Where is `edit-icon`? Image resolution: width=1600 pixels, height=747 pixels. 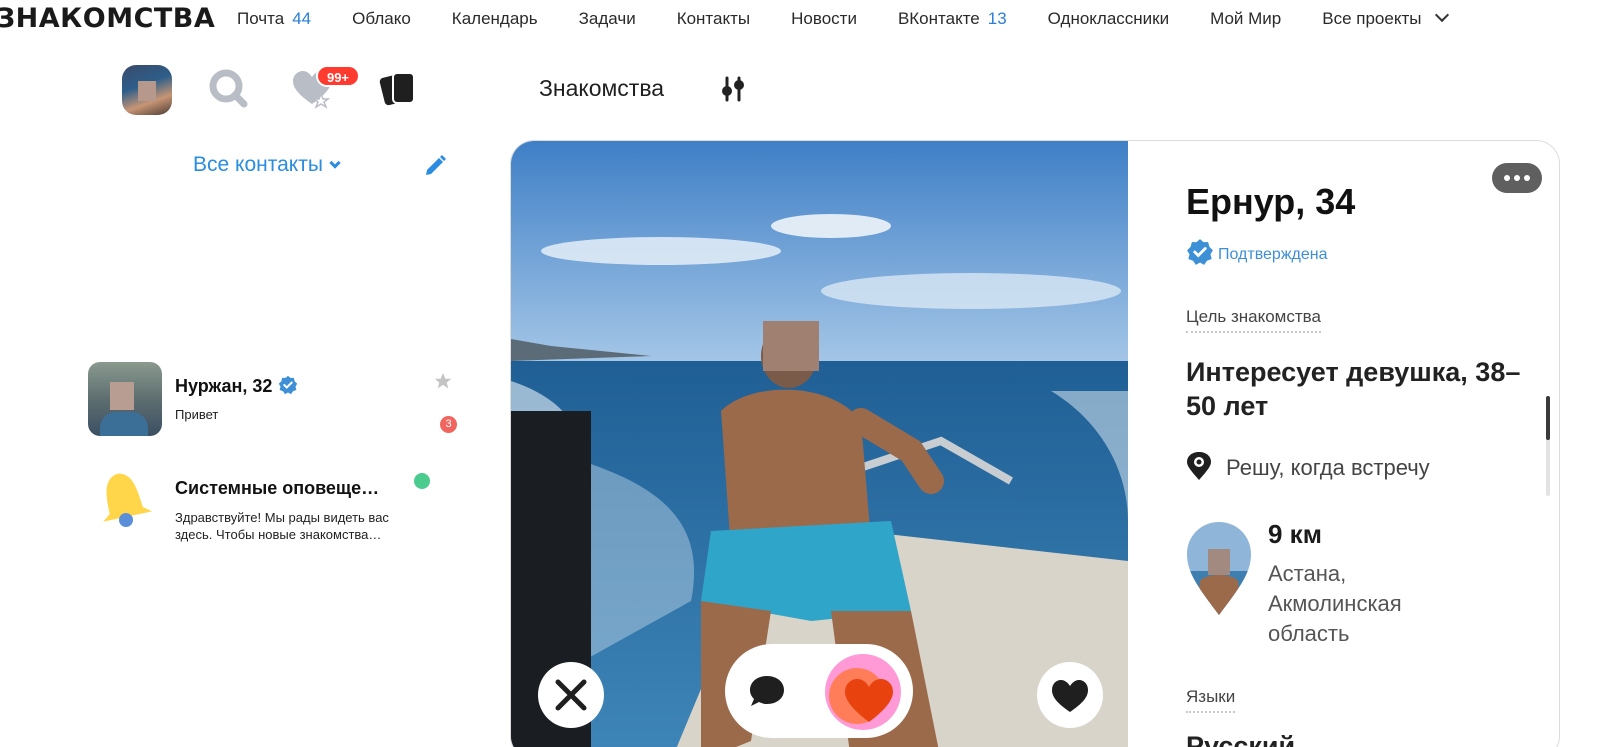
edit-icon is located at coordinates (435, 166).